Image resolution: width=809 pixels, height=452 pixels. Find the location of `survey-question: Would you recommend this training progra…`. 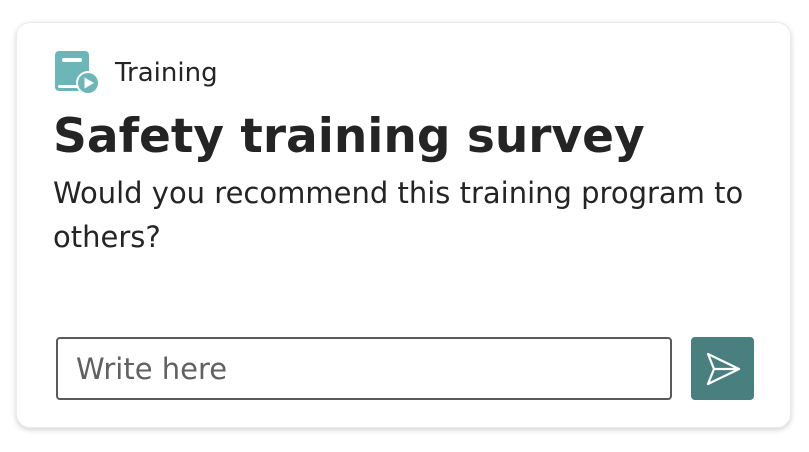

survey-question: Would you recommend this training progra… is located at coordinates (398, 215).